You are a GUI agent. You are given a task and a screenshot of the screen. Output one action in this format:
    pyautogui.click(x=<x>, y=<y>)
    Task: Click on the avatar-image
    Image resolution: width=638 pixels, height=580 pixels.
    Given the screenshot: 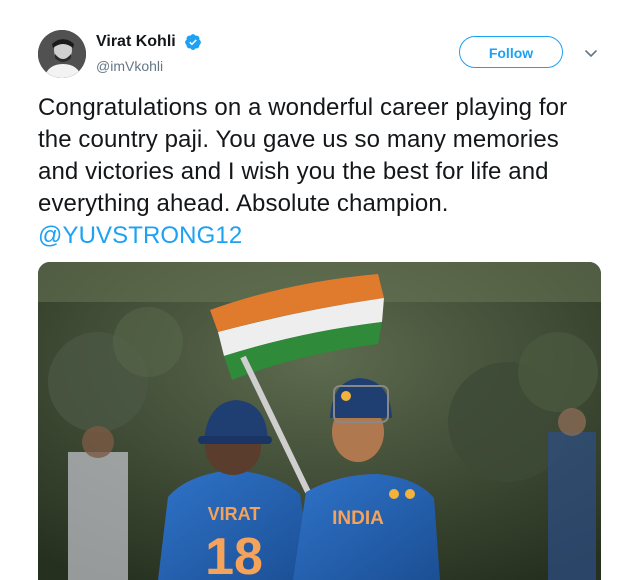 What is the action you would take?
    pyautogui.click(x=62, y=54)
    